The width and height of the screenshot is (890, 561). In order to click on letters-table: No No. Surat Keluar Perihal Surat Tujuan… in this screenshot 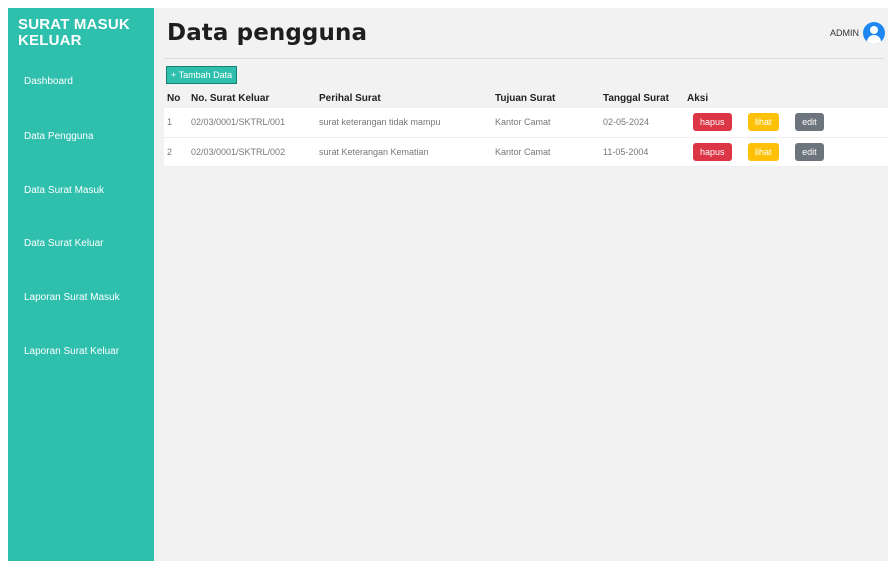, I will do `click(526, 127)`.